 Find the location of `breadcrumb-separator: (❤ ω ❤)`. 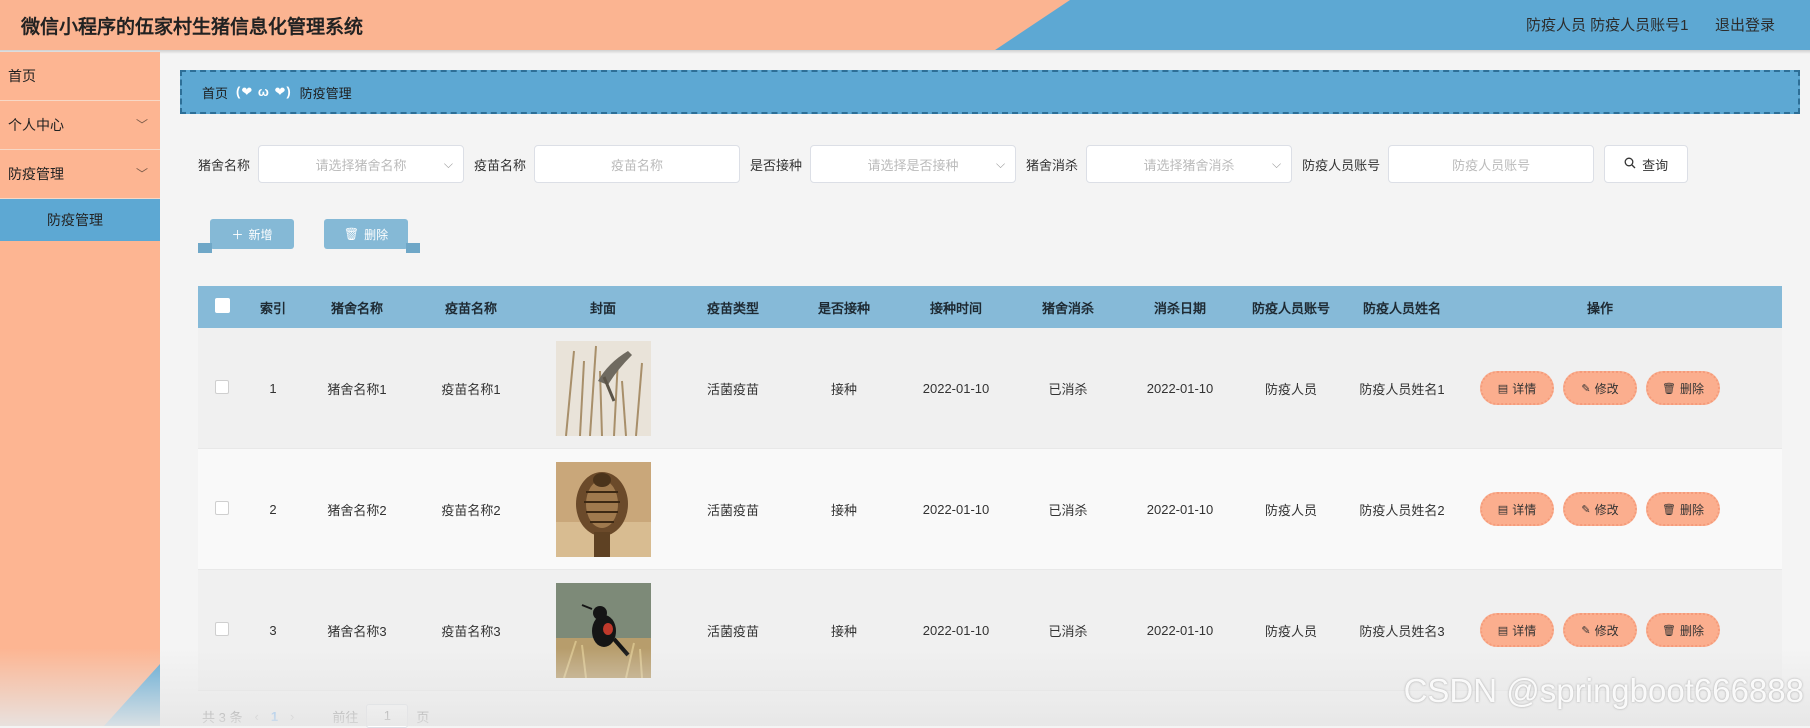

breadcrumb-separator: (❤ ω ❤) is located at coordinates (264, 91).